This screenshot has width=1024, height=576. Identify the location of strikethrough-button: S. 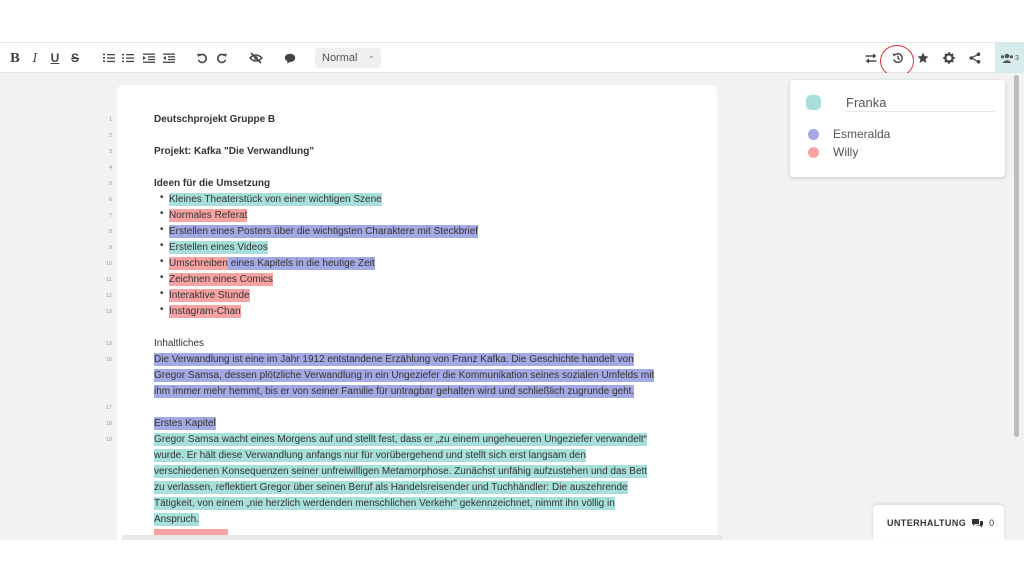
(75, 58).